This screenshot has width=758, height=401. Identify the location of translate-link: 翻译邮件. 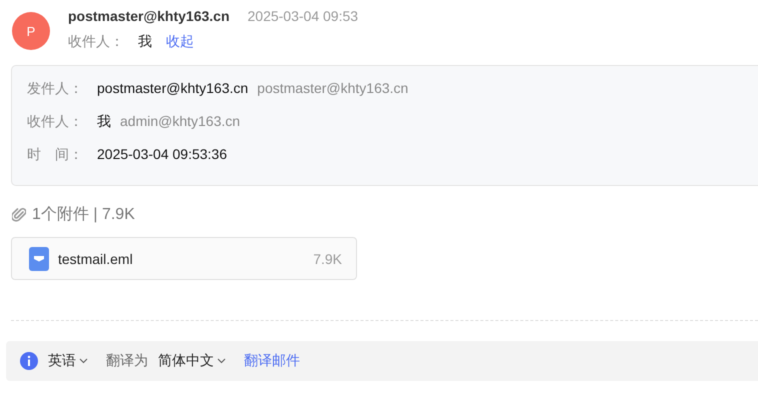
(272, 361).